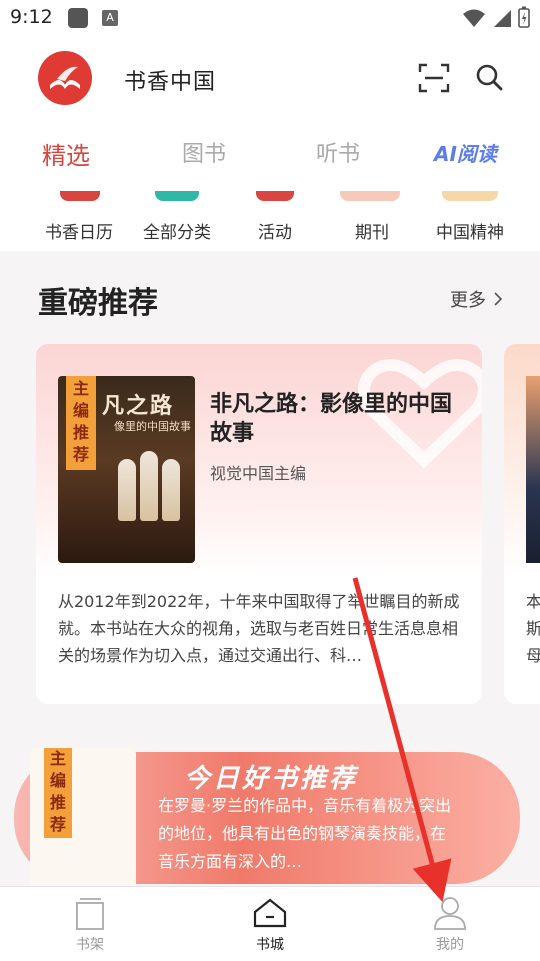 Image resolution: width=540 pixels, height=961 pixels. What do you see at coordinates (370, 196) in the screenshot?
I see `journal-icon` at bounding box center [370, 196].